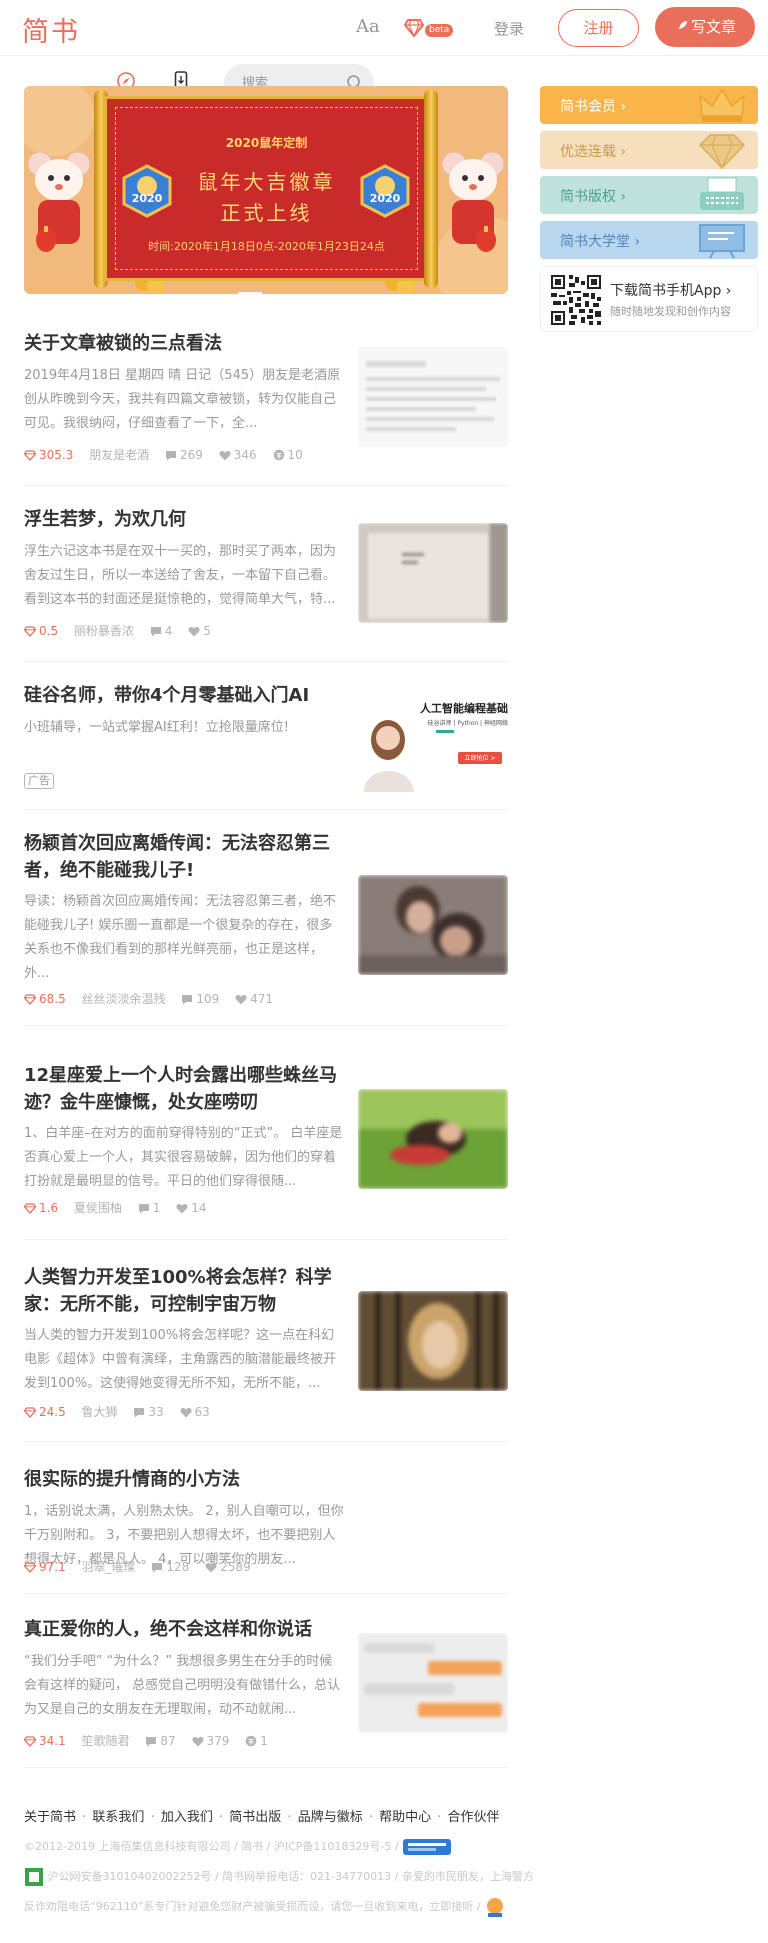  Describe the element at coordinates (119, 454) in the screenshot. I see `article-author: 朋友是老酒` at that location.